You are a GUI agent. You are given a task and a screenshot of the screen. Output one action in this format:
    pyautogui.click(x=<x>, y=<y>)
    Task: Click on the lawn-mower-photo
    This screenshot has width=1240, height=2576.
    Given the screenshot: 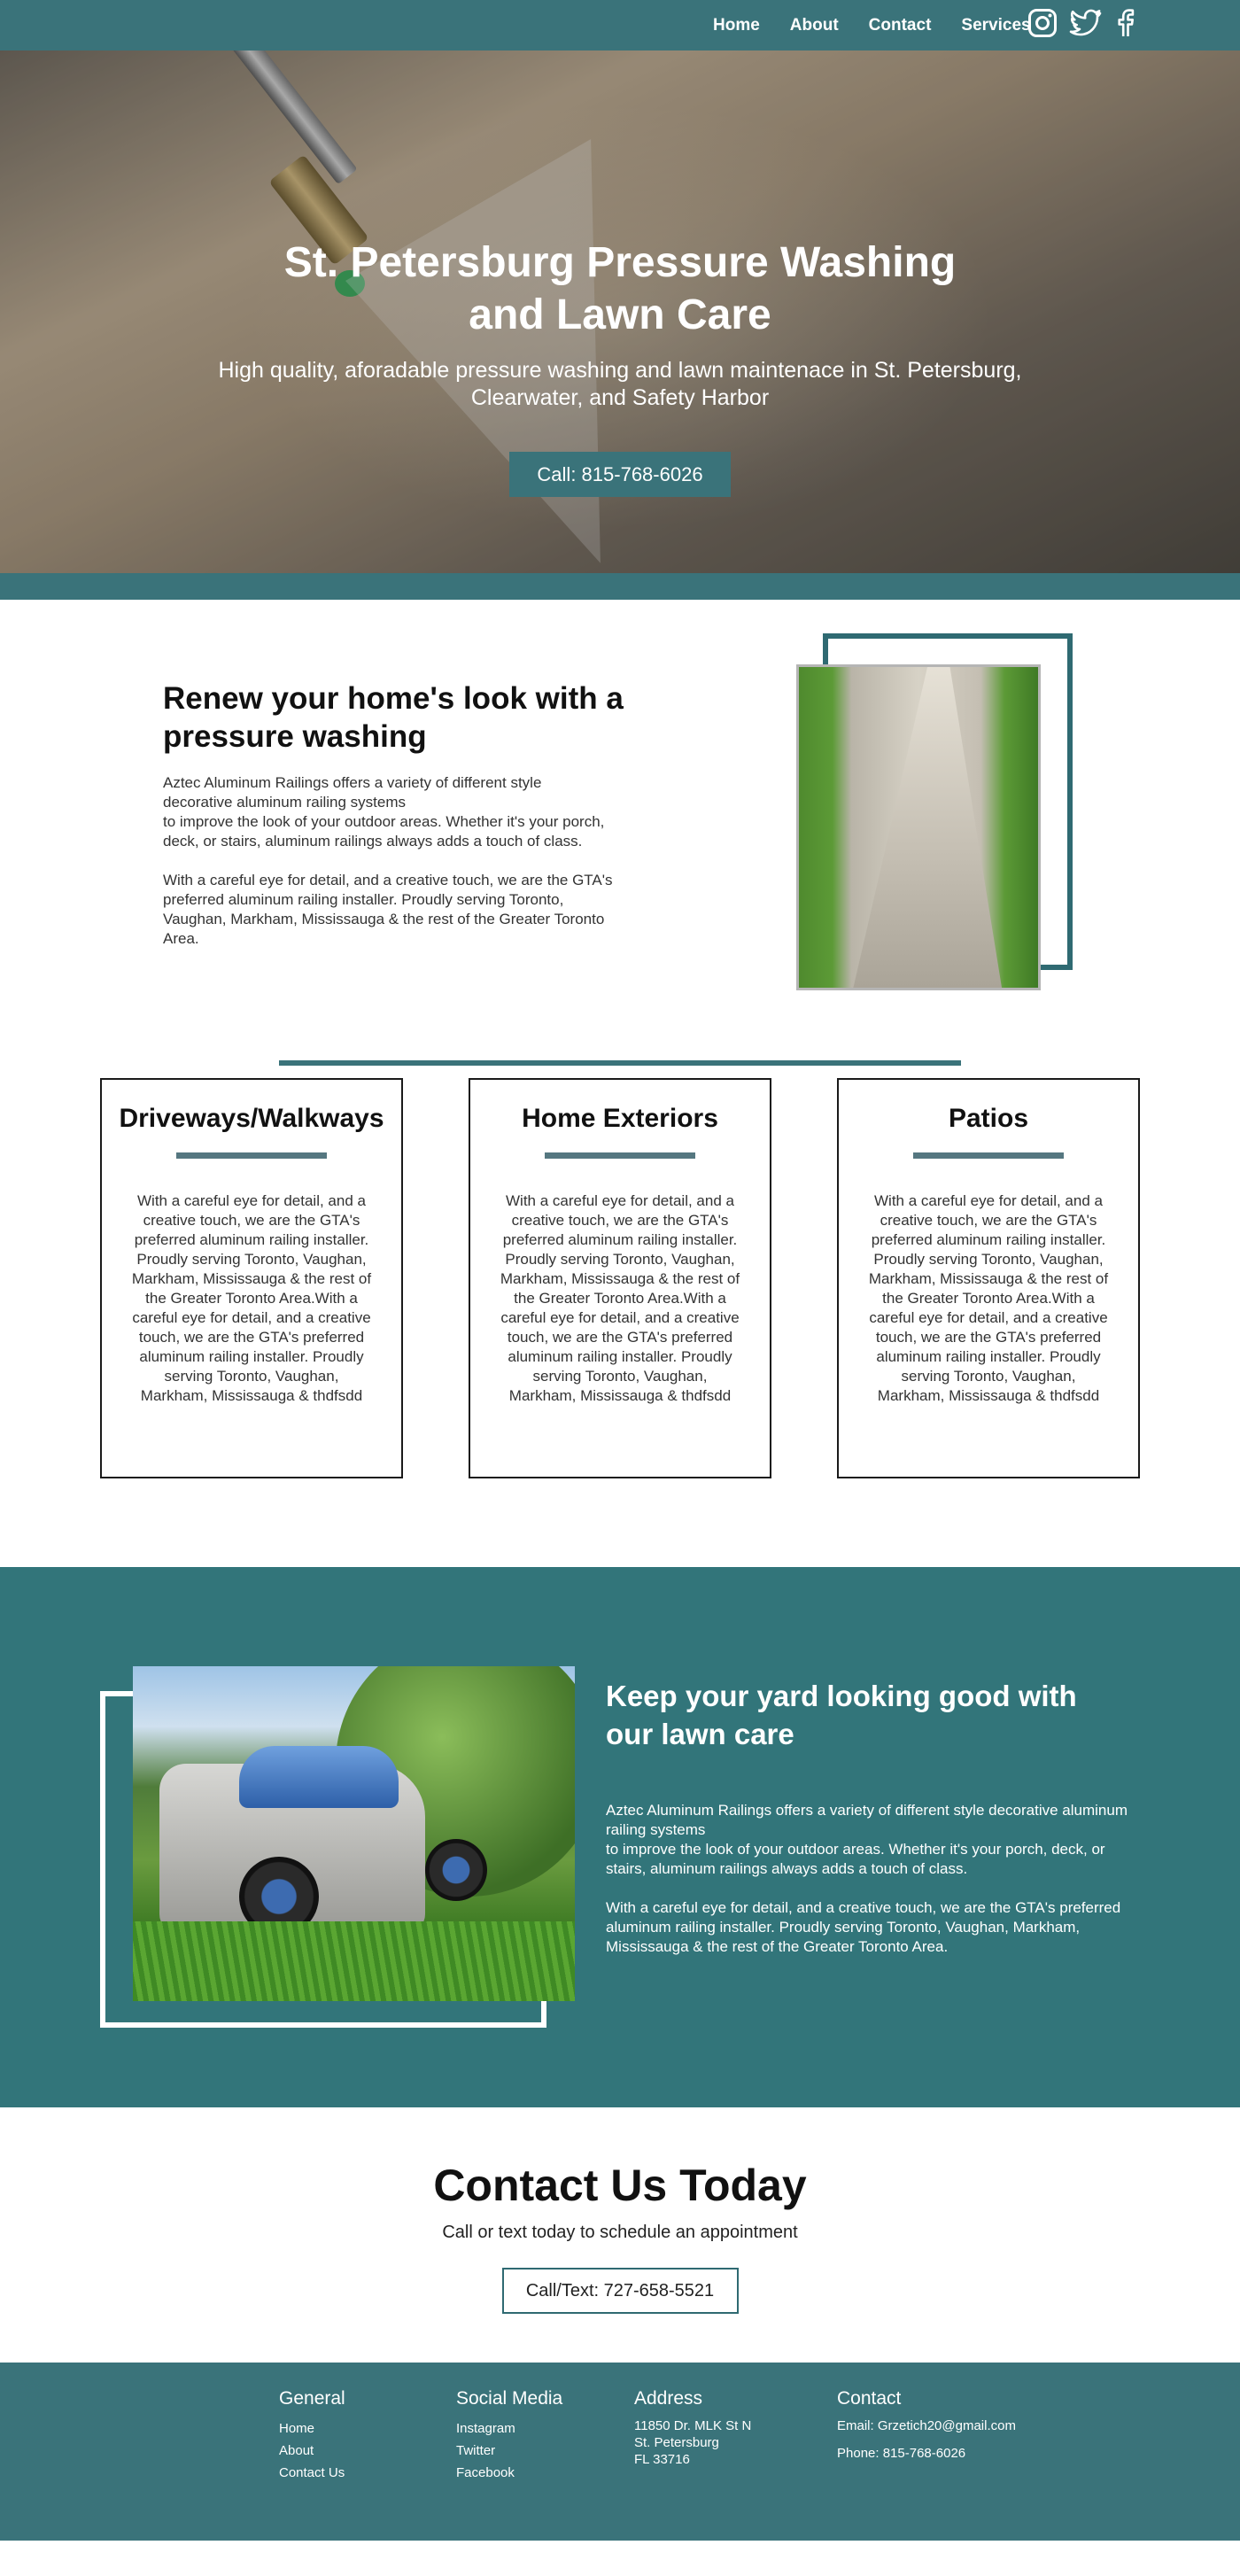 What is the action you would take?
    pyautogui.click(x=354, y=1833)
    